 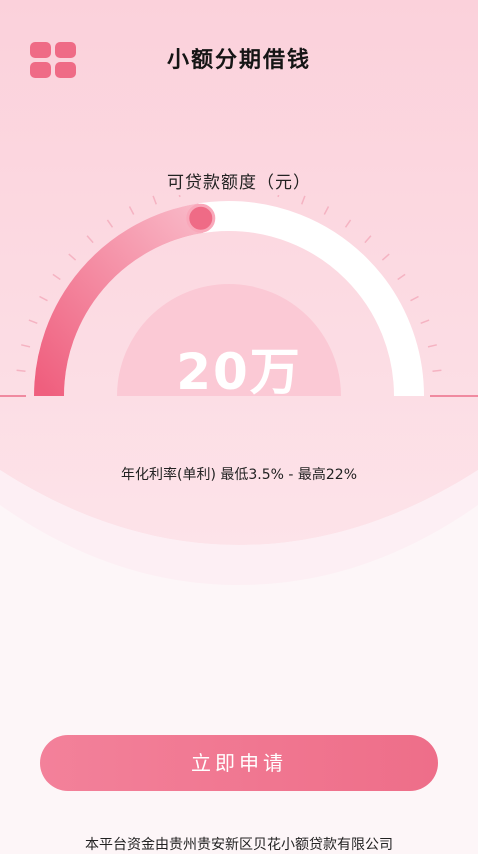 I want to click on credit-amount: 20万, so click(x=239, y=372).